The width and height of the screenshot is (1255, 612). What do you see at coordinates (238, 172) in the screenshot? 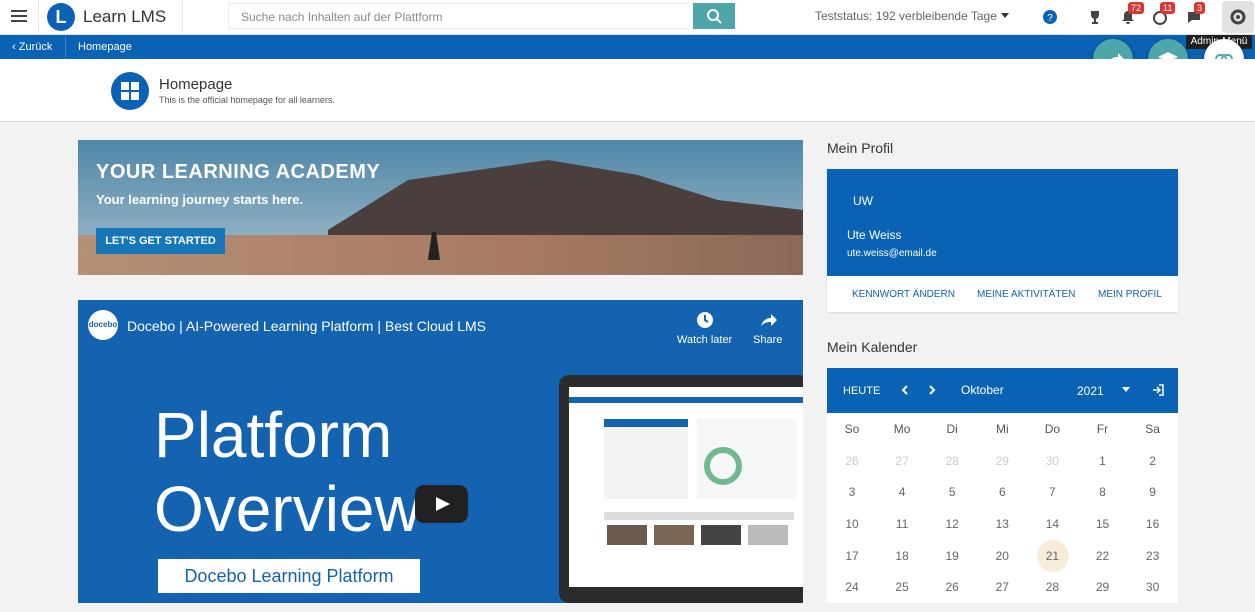
I see `banner-title: YOUR LEARNING ACADEMY` at bounding box center [238, 172].